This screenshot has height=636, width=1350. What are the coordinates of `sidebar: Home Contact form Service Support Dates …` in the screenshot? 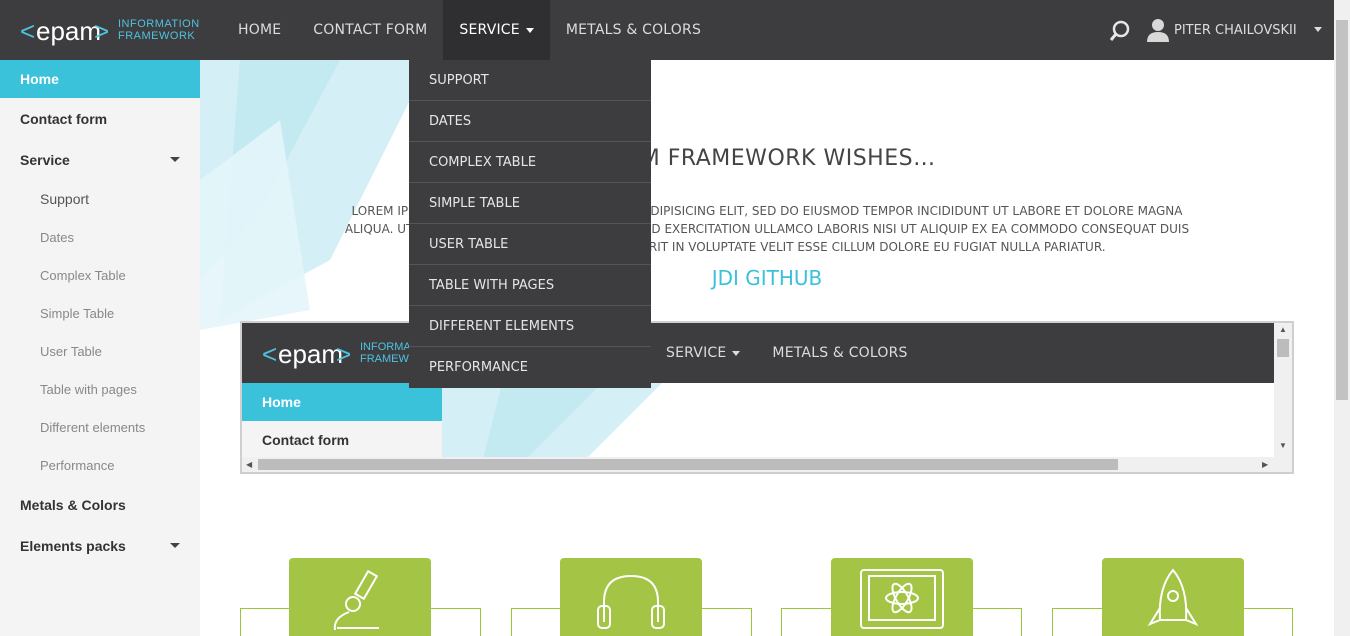 It's located at (100, 348).